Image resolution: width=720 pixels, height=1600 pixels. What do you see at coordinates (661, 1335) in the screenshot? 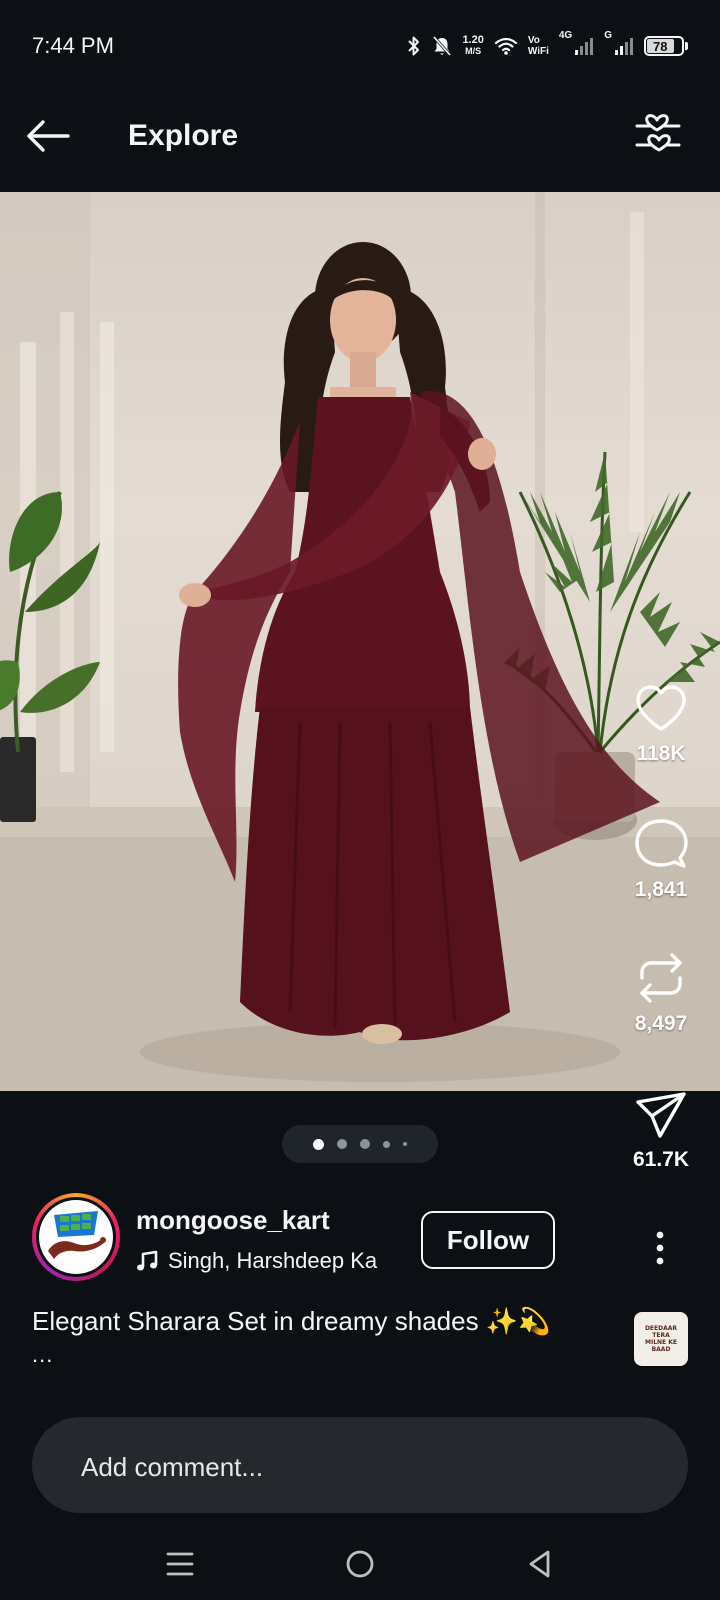
I see `audio-thumb-line: TERA` at bounding box center [661, 1335].